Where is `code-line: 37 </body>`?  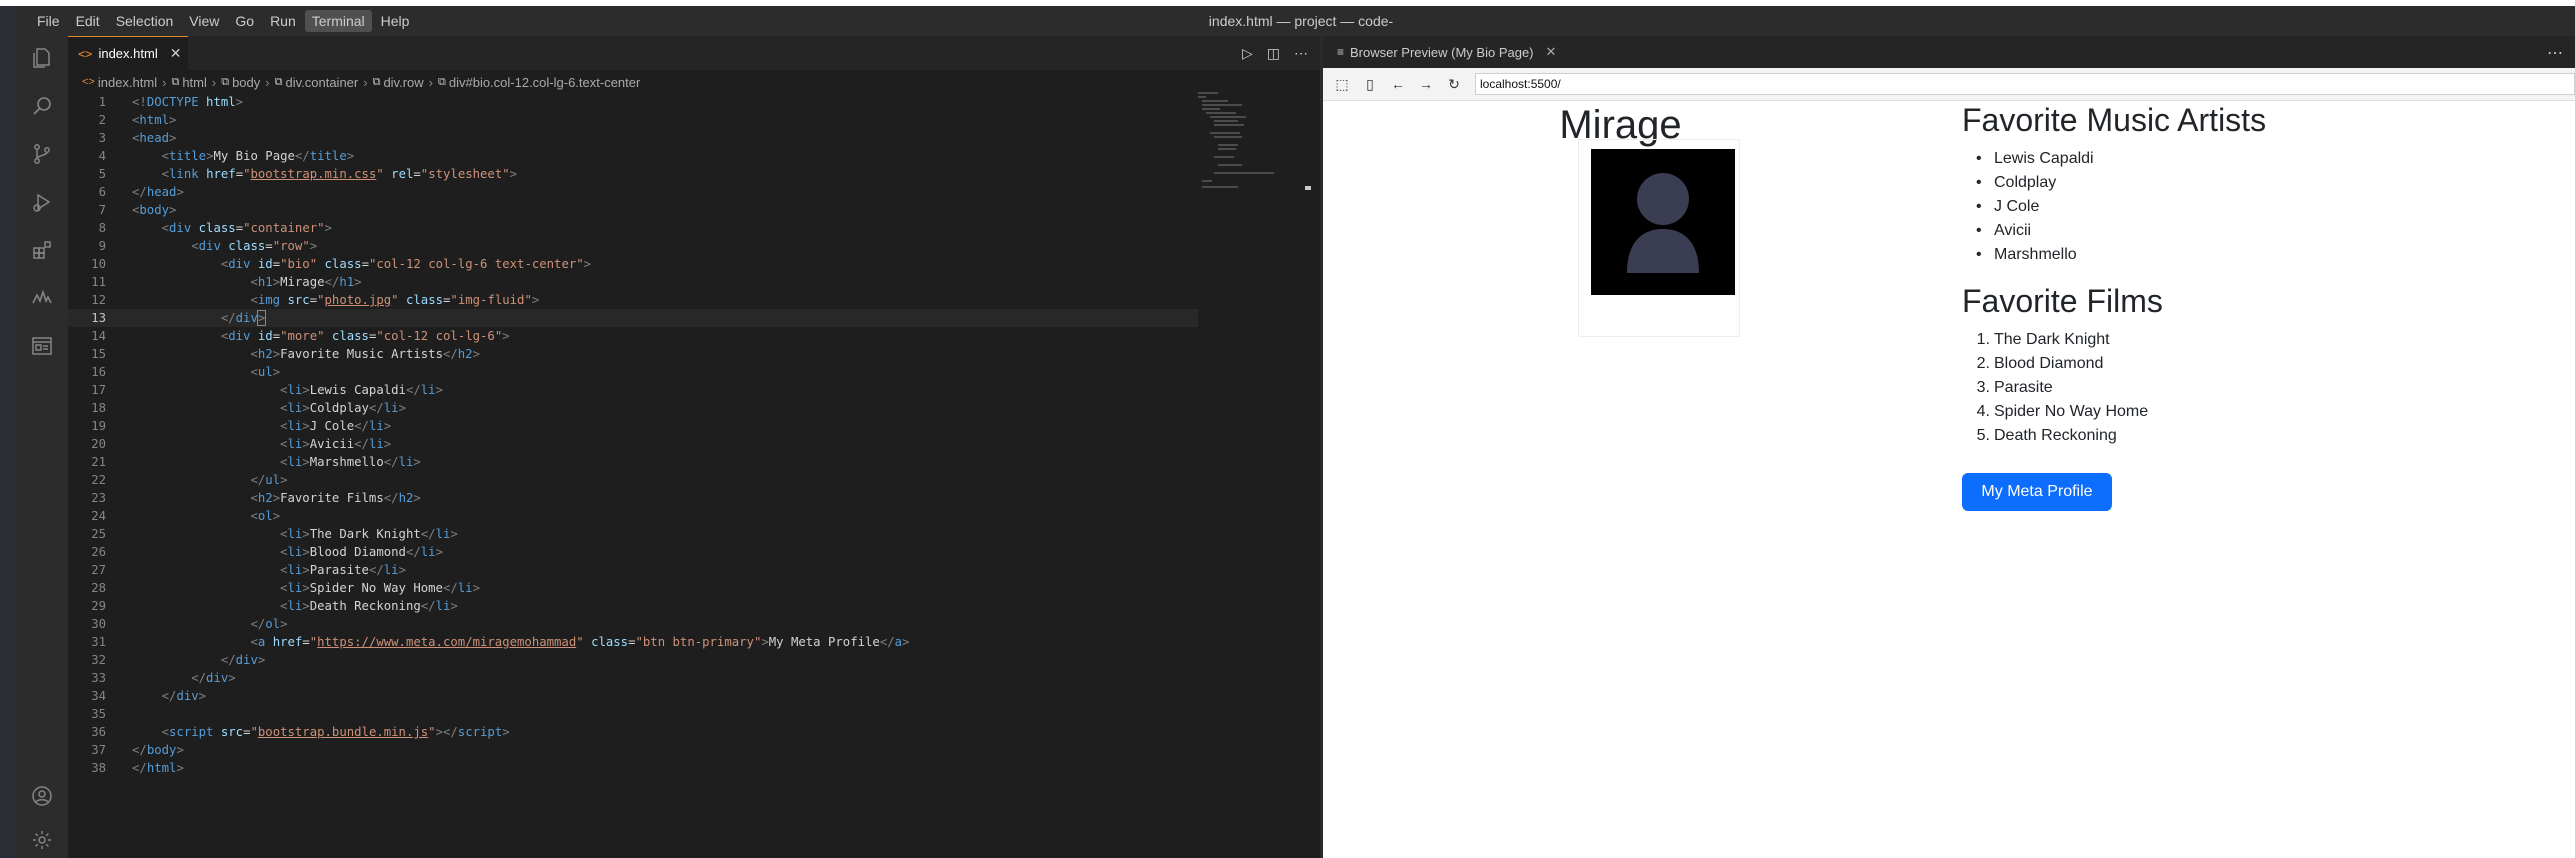 code-line: 37 </body> is located at coordinates (137, 750).